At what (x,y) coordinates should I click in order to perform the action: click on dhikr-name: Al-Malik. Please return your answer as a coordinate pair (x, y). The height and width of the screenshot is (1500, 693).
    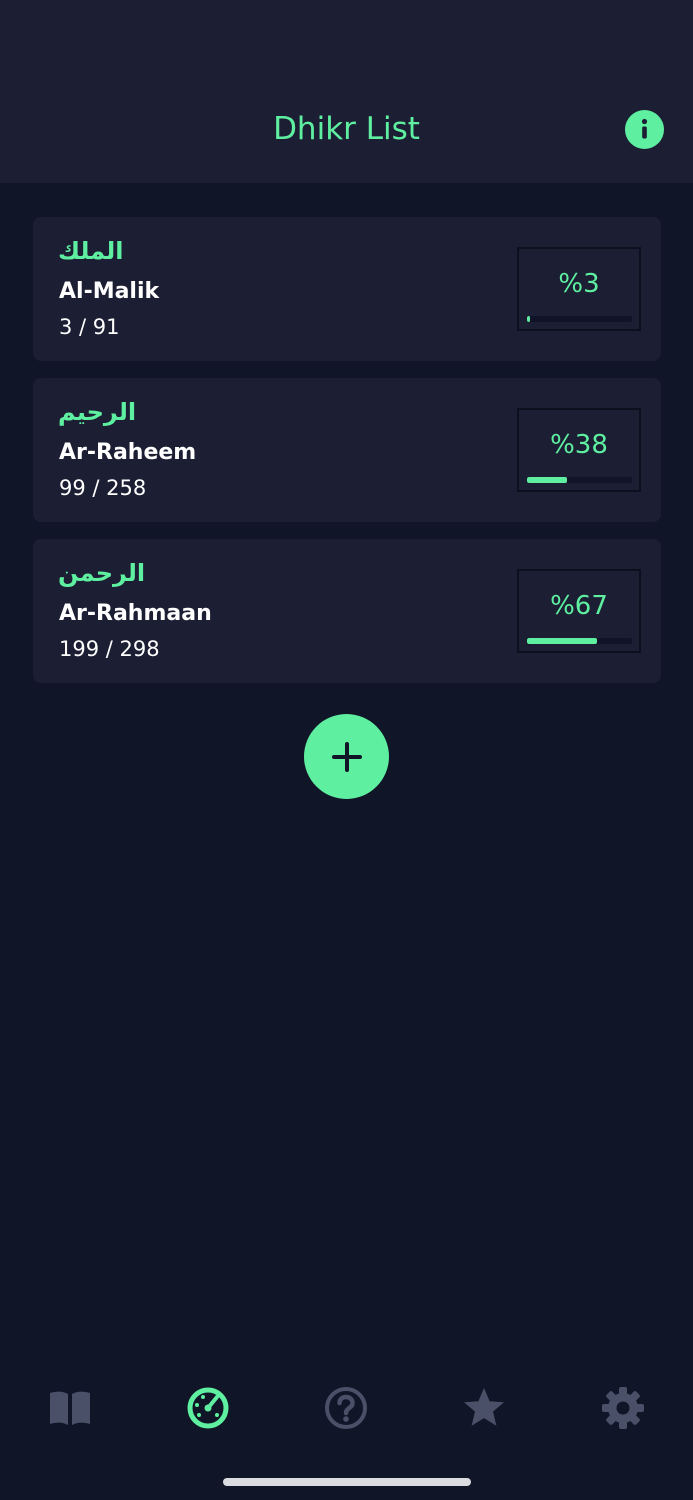
    Looking at the image, I should click on (109, 291).